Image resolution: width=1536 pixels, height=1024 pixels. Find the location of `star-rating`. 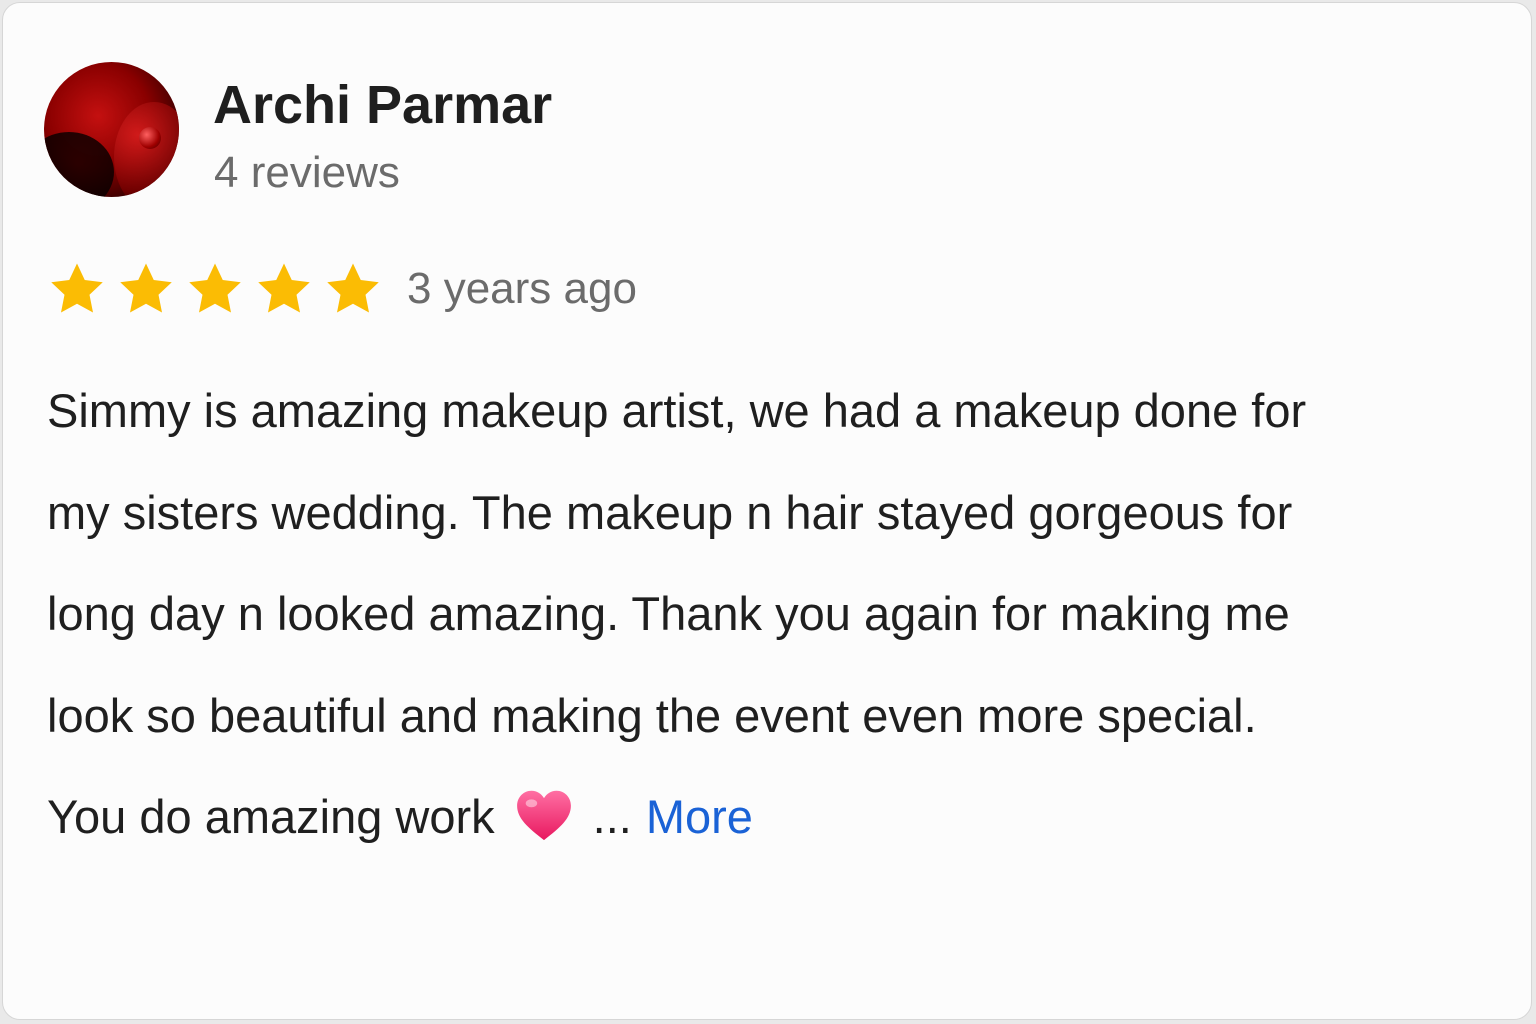

star-rating is located at coordinates (215, 289).